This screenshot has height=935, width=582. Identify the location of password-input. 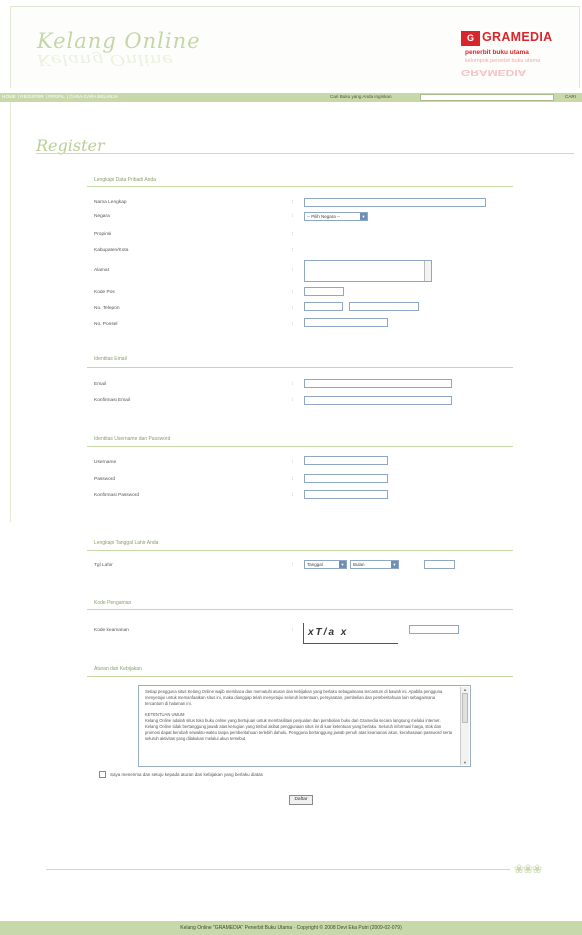
(346, 478).